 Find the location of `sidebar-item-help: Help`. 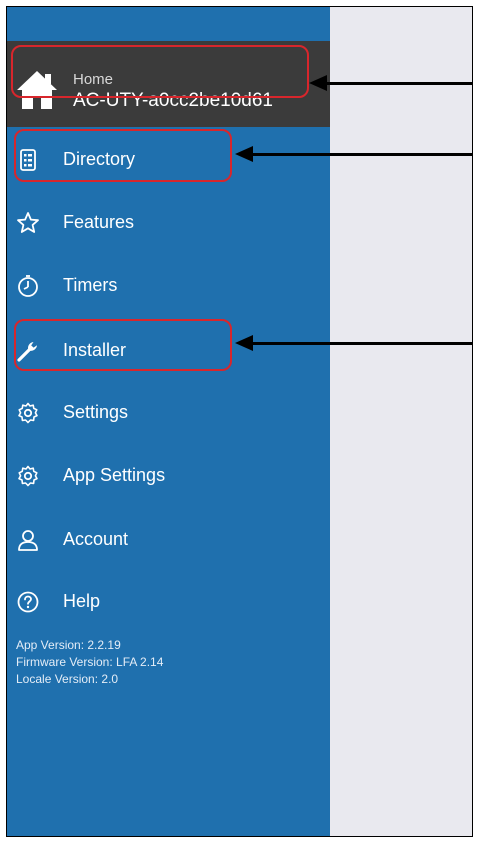

sidebar-item-help: Help is located at coordinates (168, 601).